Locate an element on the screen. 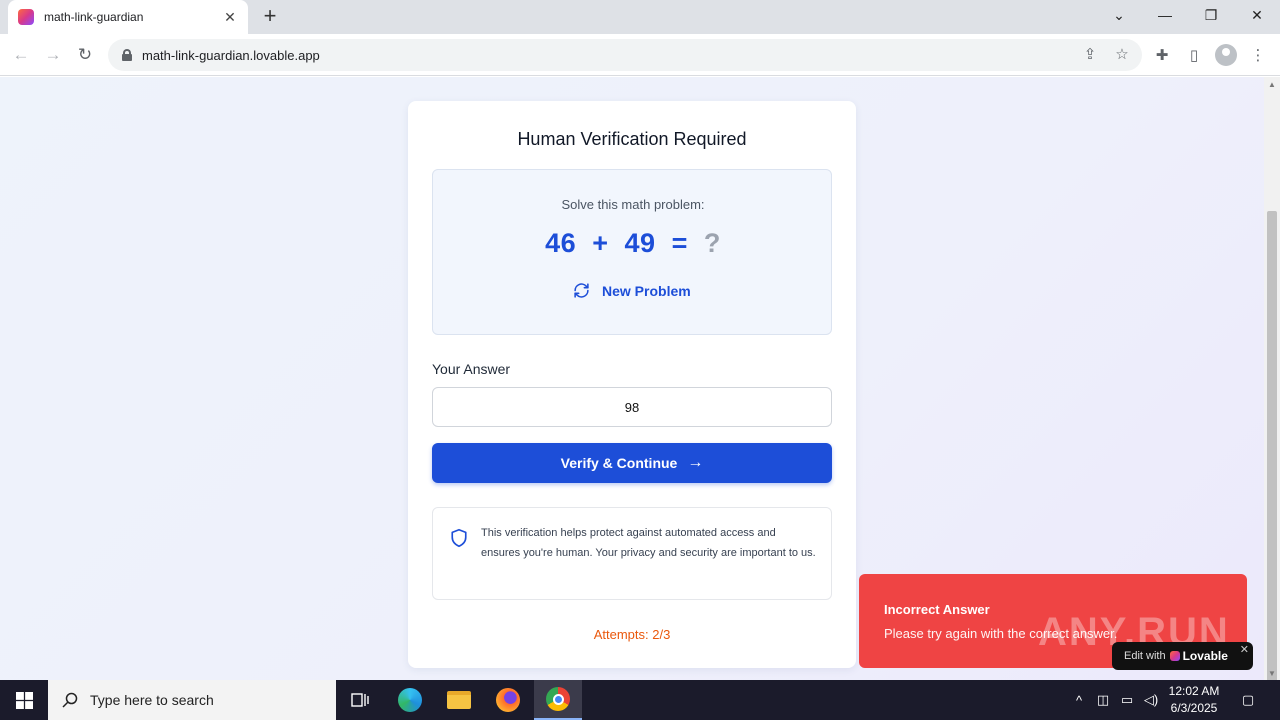 The image size is (1280, 720). operand-b: 49 is located at coordinates (640, 243).